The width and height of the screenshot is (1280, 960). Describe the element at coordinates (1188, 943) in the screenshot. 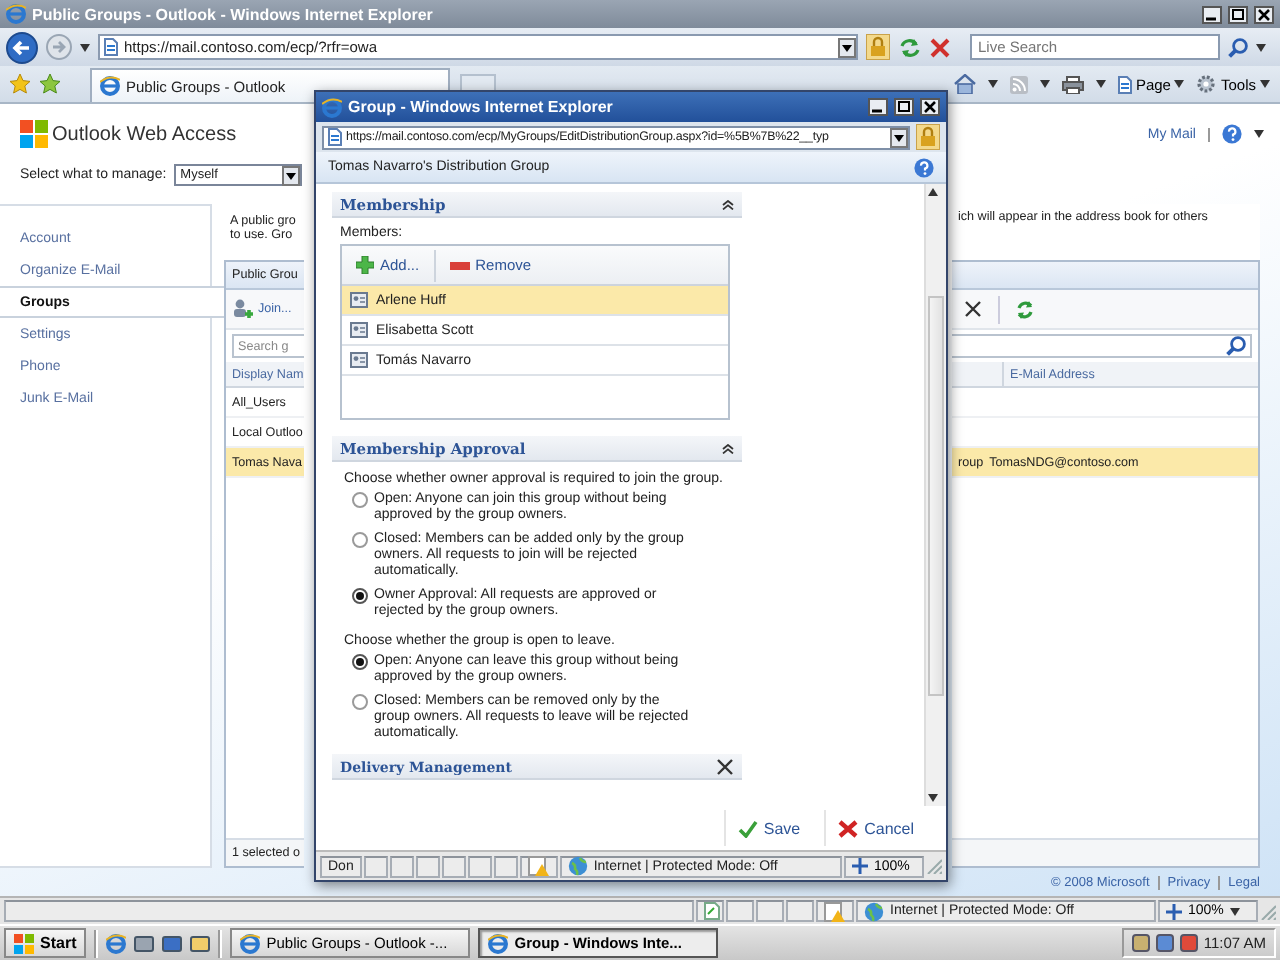

I see `speaker-icon` at that location.